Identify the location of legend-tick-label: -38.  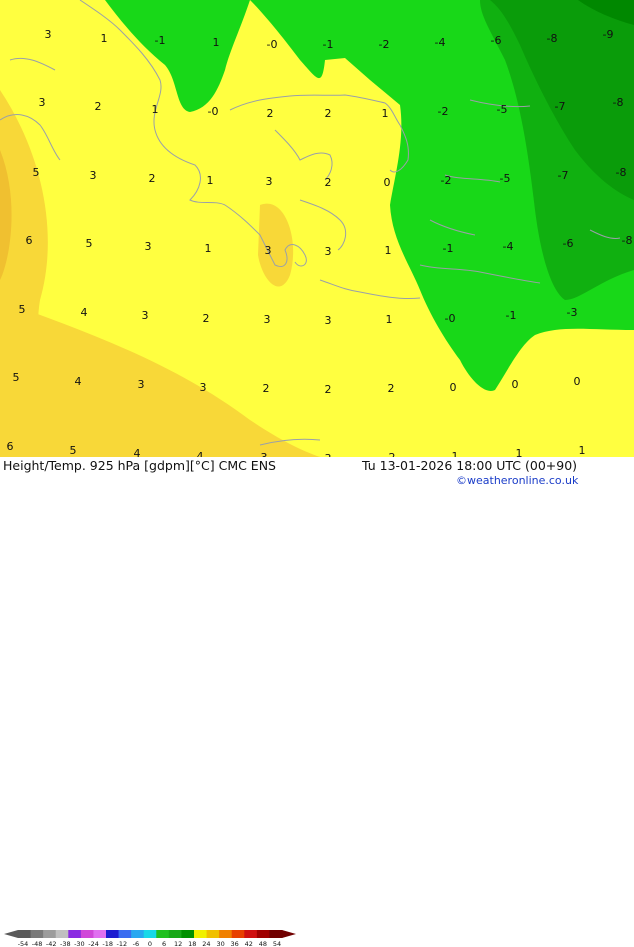
(65, 943).